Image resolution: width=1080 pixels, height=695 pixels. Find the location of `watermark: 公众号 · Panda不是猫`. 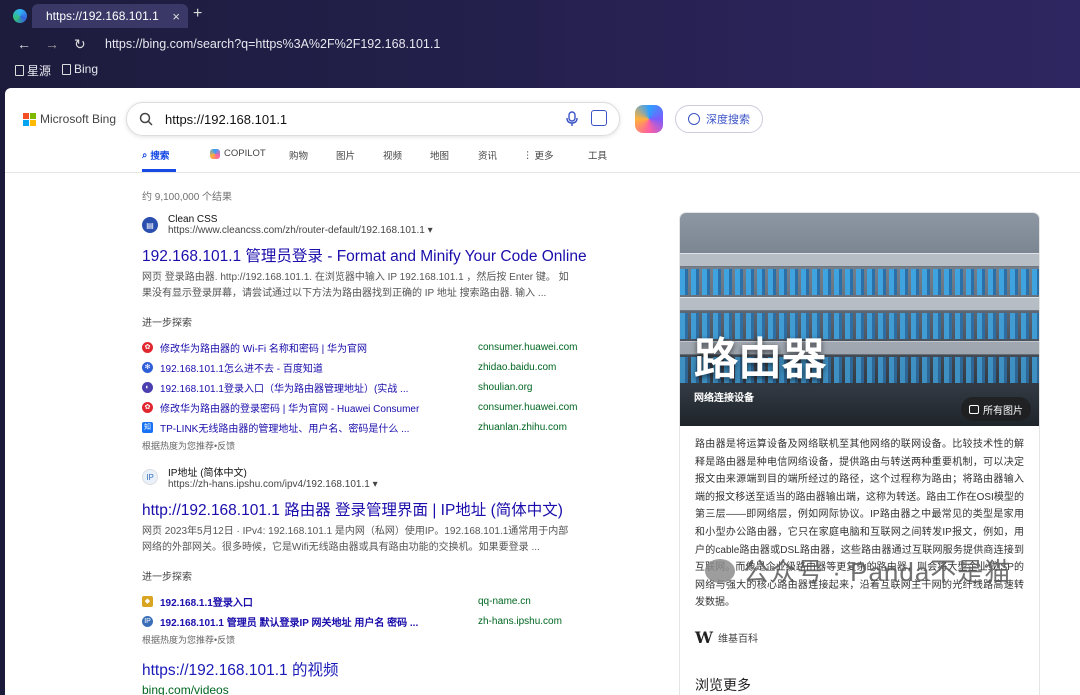

watermark: 公众号 · Panda不是猫 is located at coordinates (858, 570).